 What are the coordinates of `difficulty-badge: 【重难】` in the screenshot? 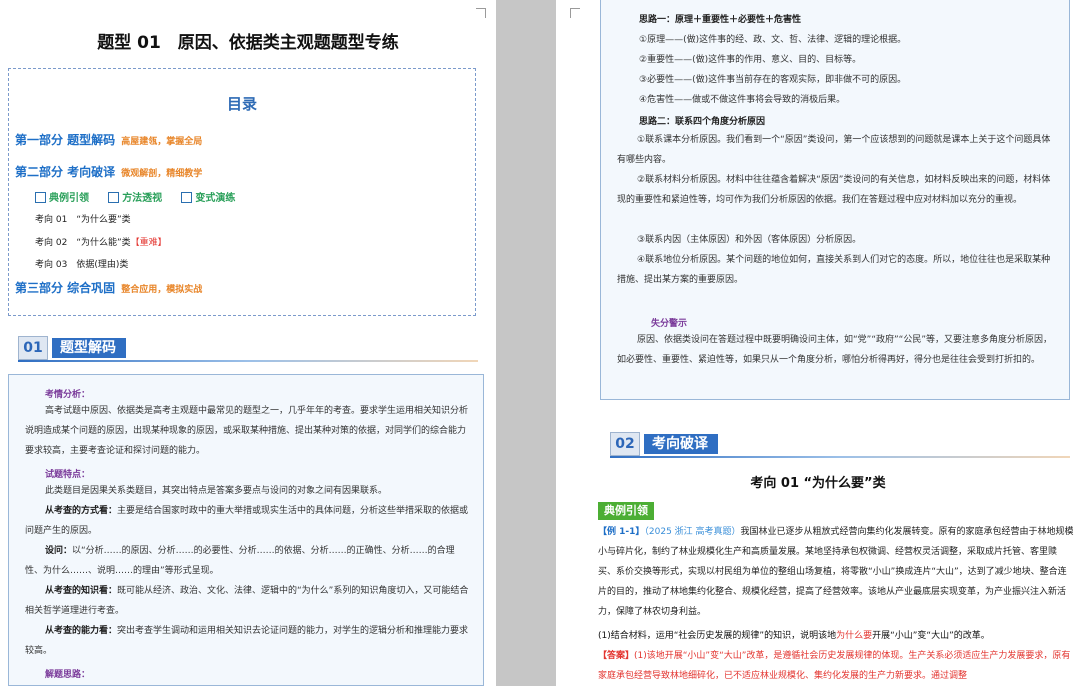 It's located at (148, 243).